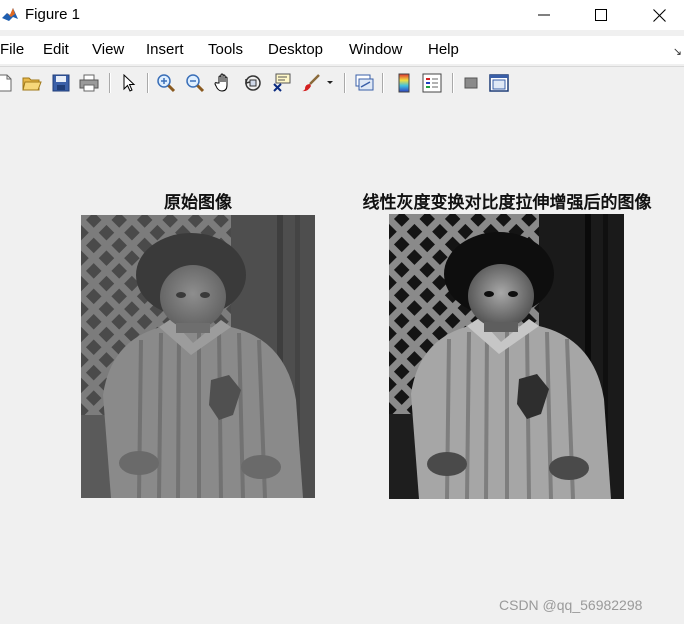  Describe the element at coordinates (129, 83) in the screenshot. I see `pointer-icon` at that location.